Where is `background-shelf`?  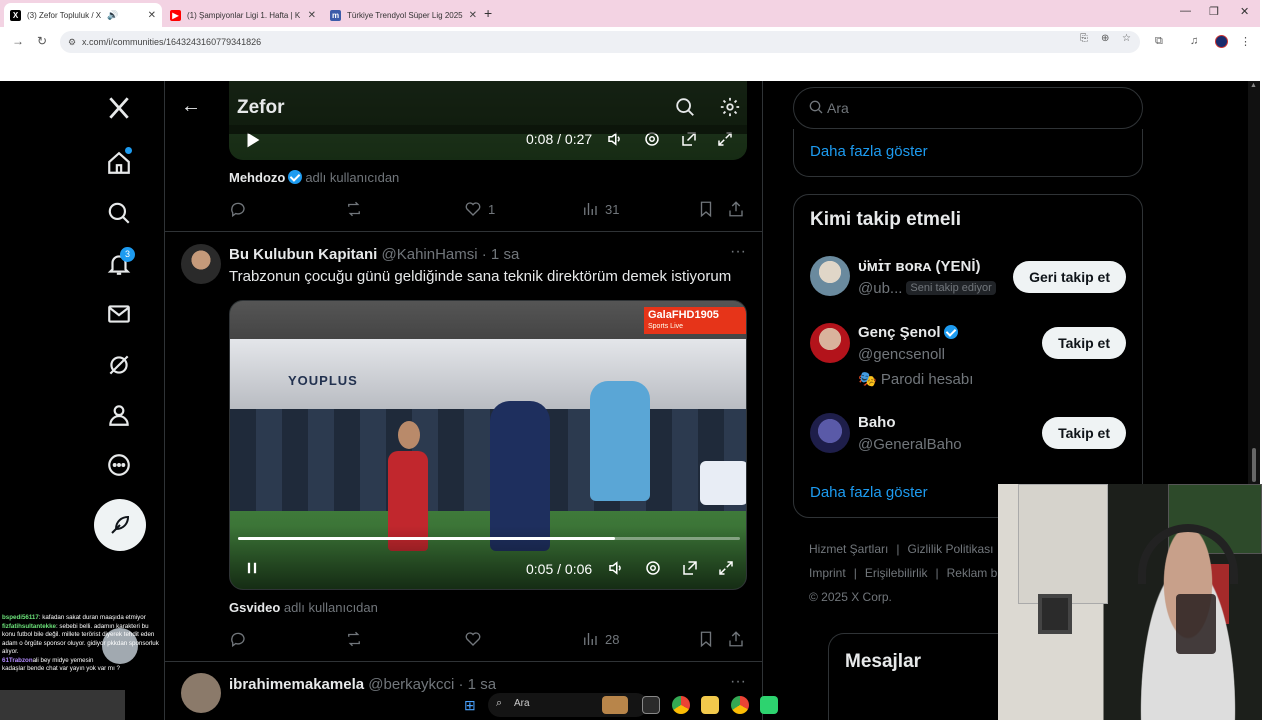 background-shelf is located at coordinates (1063, 544).